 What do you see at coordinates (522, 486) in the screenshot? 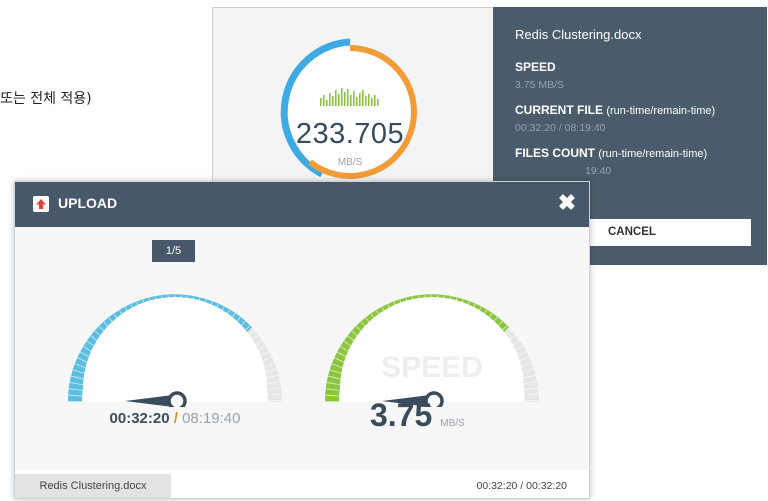
I see `footer-time: 00:32:20 / 00:32:20` at bounding box center [522, 486].